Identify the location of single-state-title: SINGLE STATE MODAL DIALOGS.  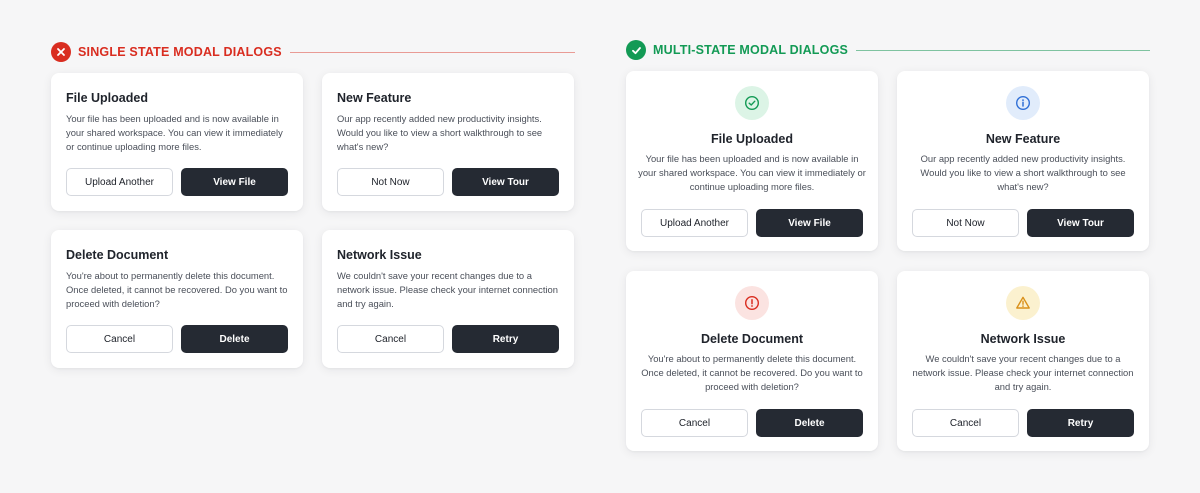
(180, 52).